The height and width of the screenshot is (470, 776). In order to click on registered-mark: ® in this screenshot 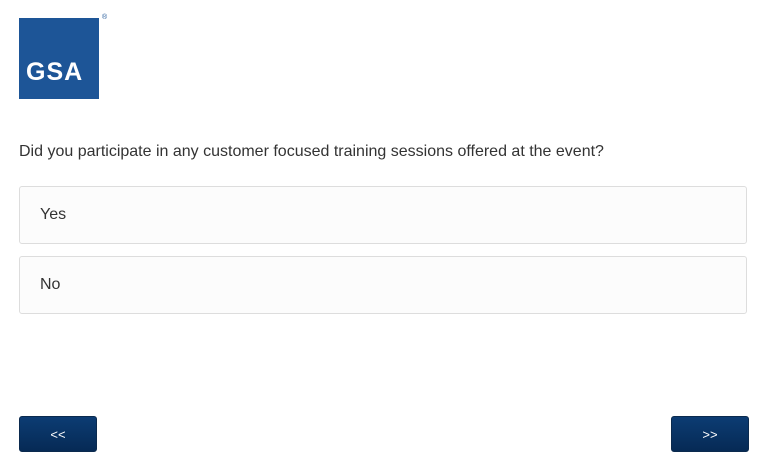, I will do `click(105, 17)`.